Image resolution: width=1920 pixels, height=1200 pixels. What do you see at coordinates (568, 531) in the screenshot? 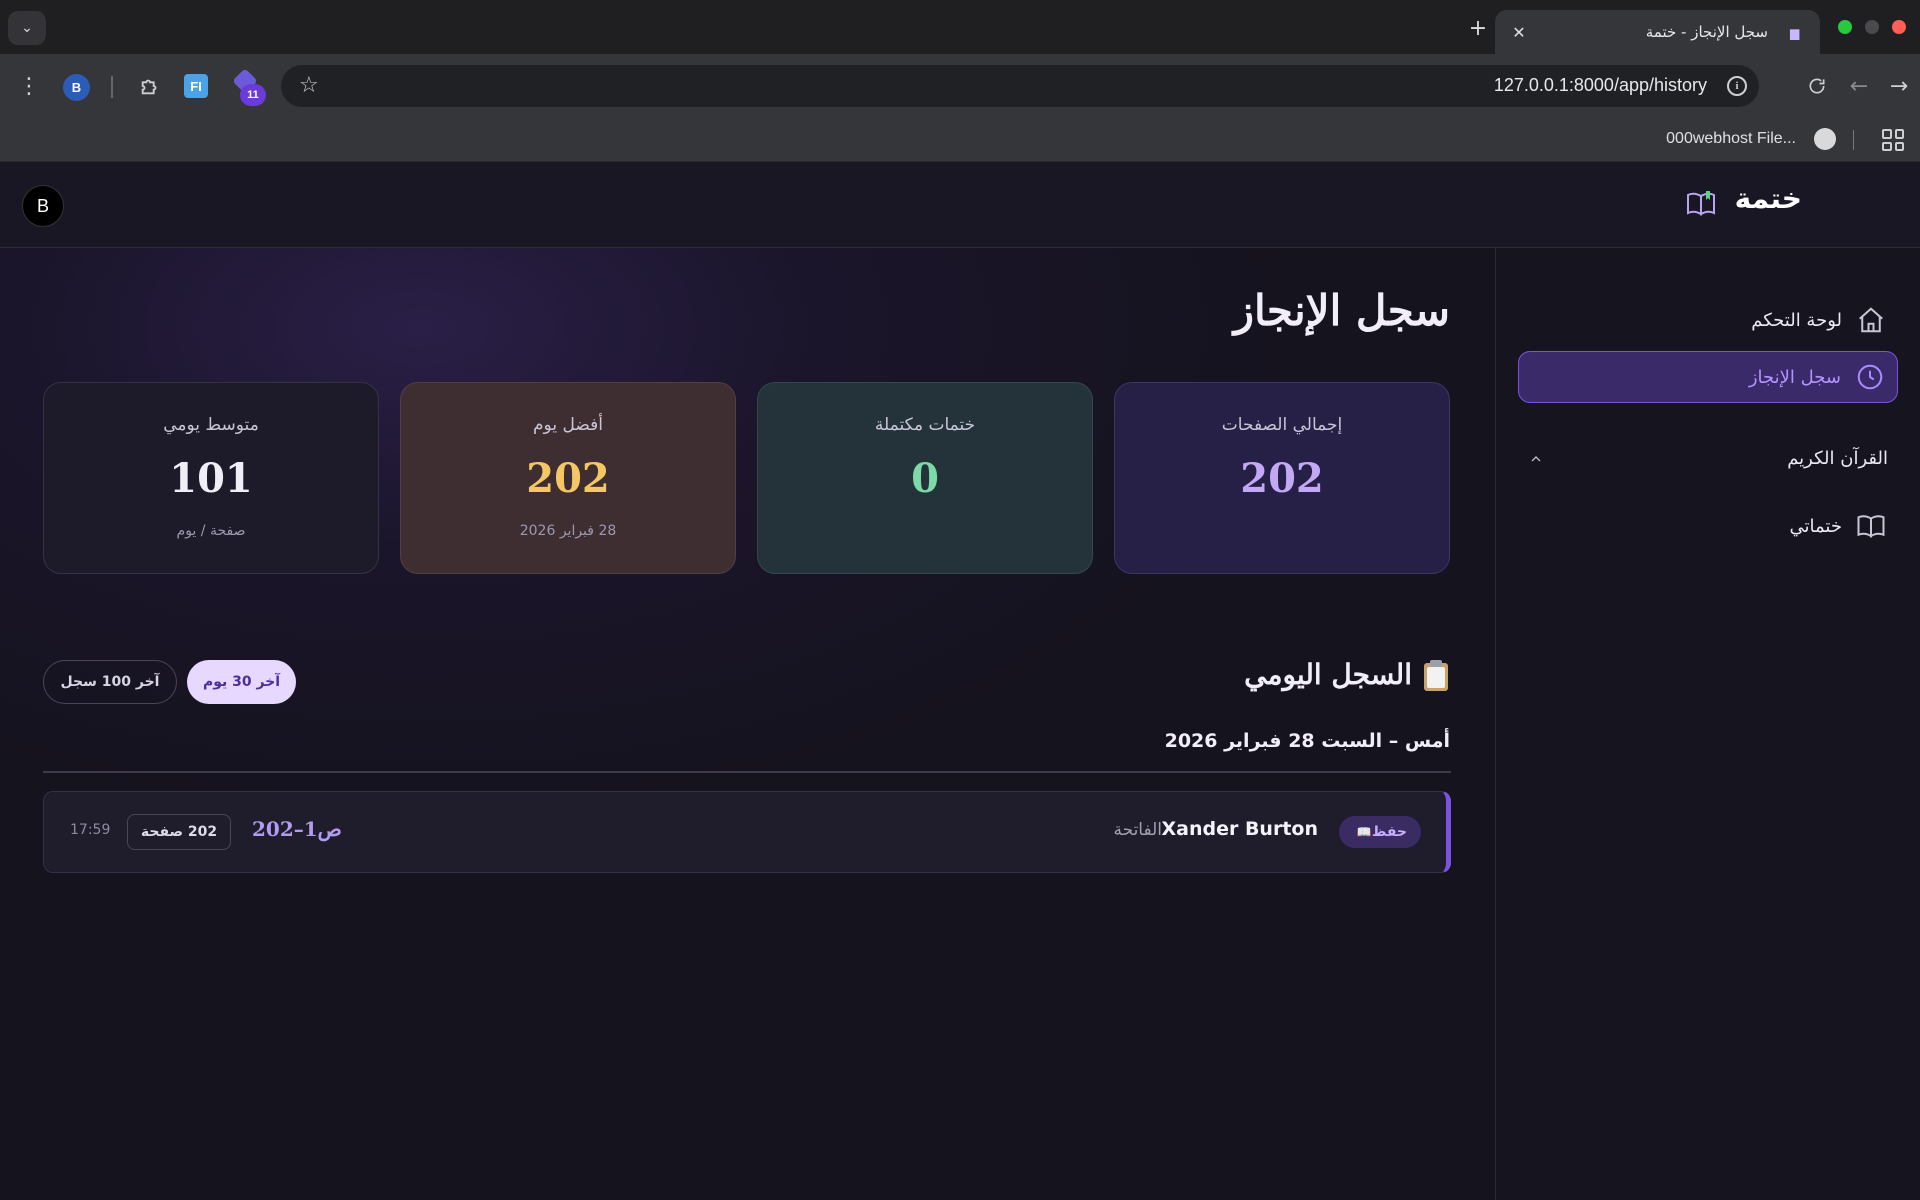
I see `stat-sub: 28 فبراير 2026` at bounding box center [568, 531].